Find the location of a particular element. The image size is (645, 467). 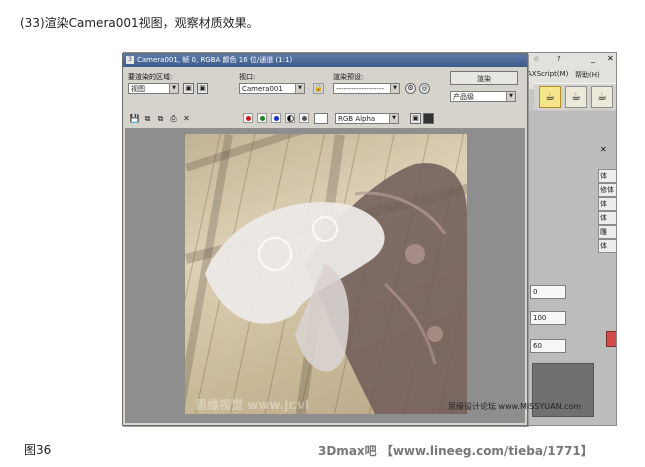

channel-display-value: RGB Alpha is located at coordinates (357, 119).